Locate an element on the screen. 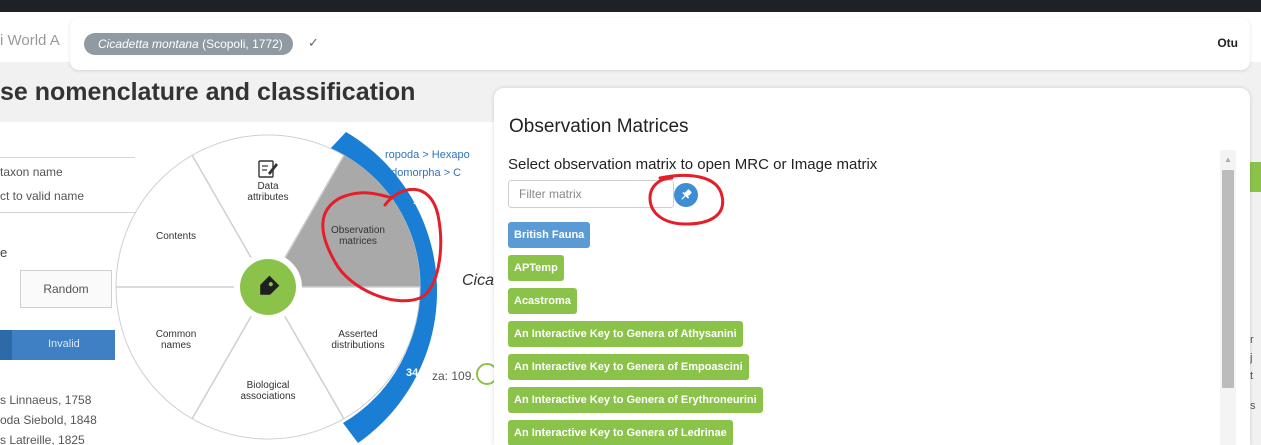 The width and height of the screenshot is (1261, 445). check-icon: ✓ is located at coordinates (313, 42).